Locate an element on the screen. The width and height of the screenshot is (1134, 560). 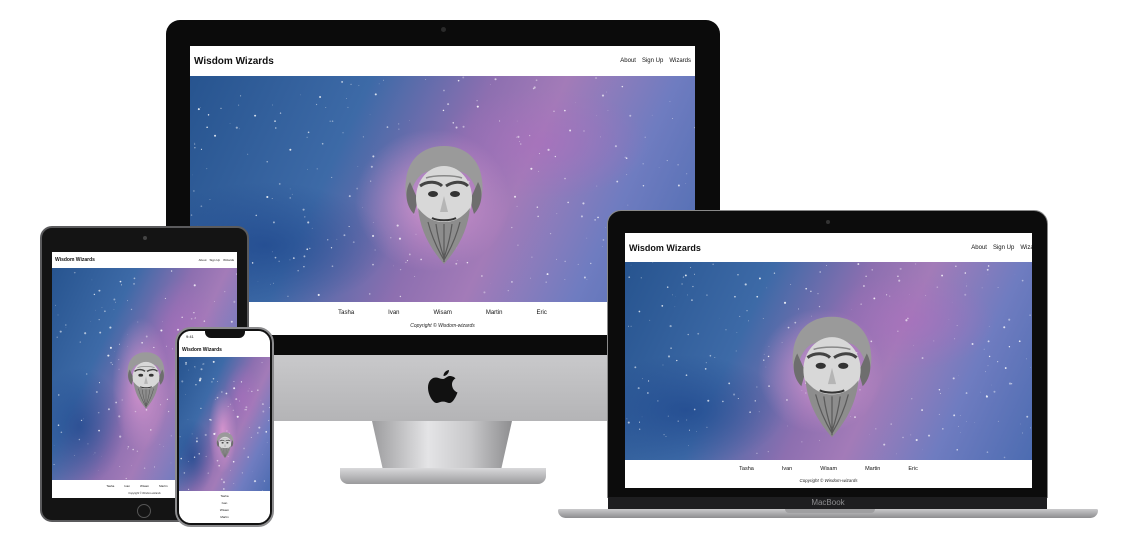
site-footer: Tasha Ivan Wisam Martin Eric is located at coordinates (224, 507).